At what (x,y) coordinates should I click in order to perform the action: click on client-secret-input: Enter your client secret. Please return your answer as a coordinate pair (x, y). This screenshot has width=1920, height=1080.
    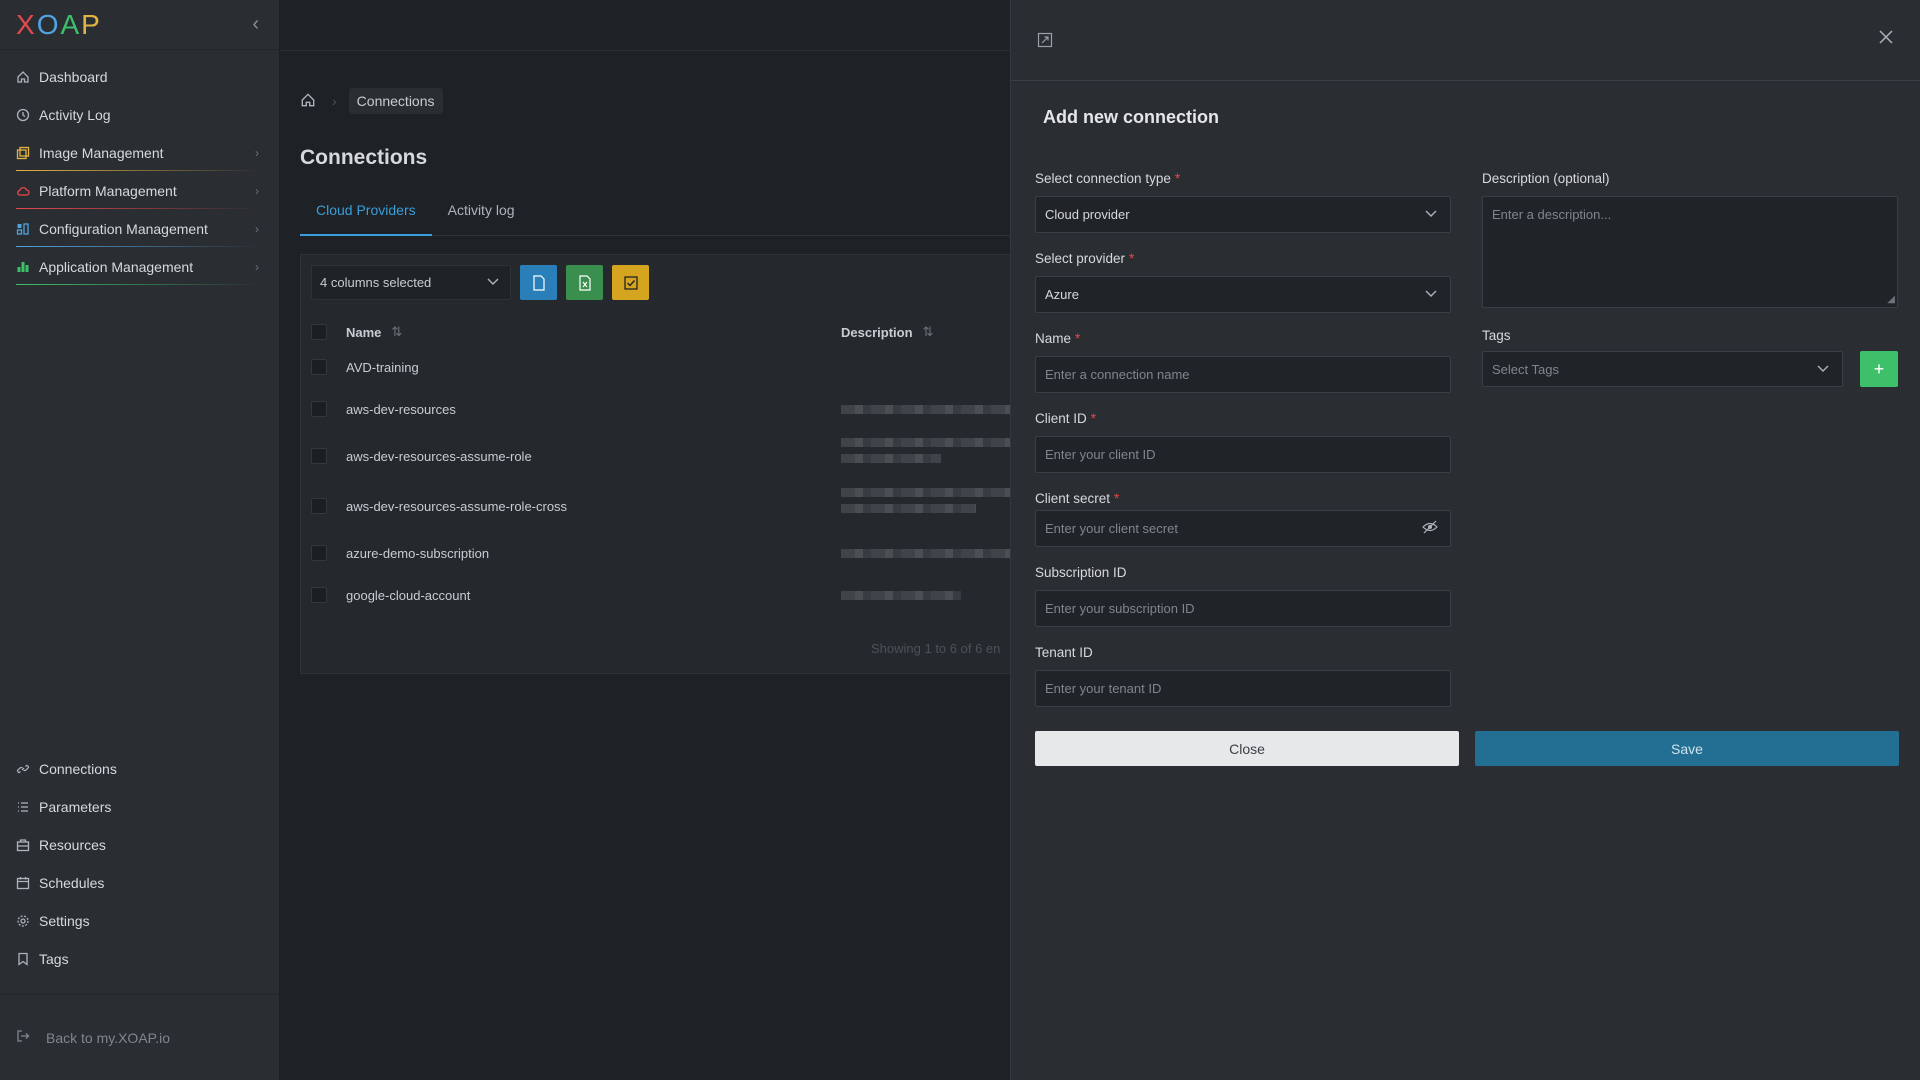
    Looking at the image, I should click on (1243, 528).